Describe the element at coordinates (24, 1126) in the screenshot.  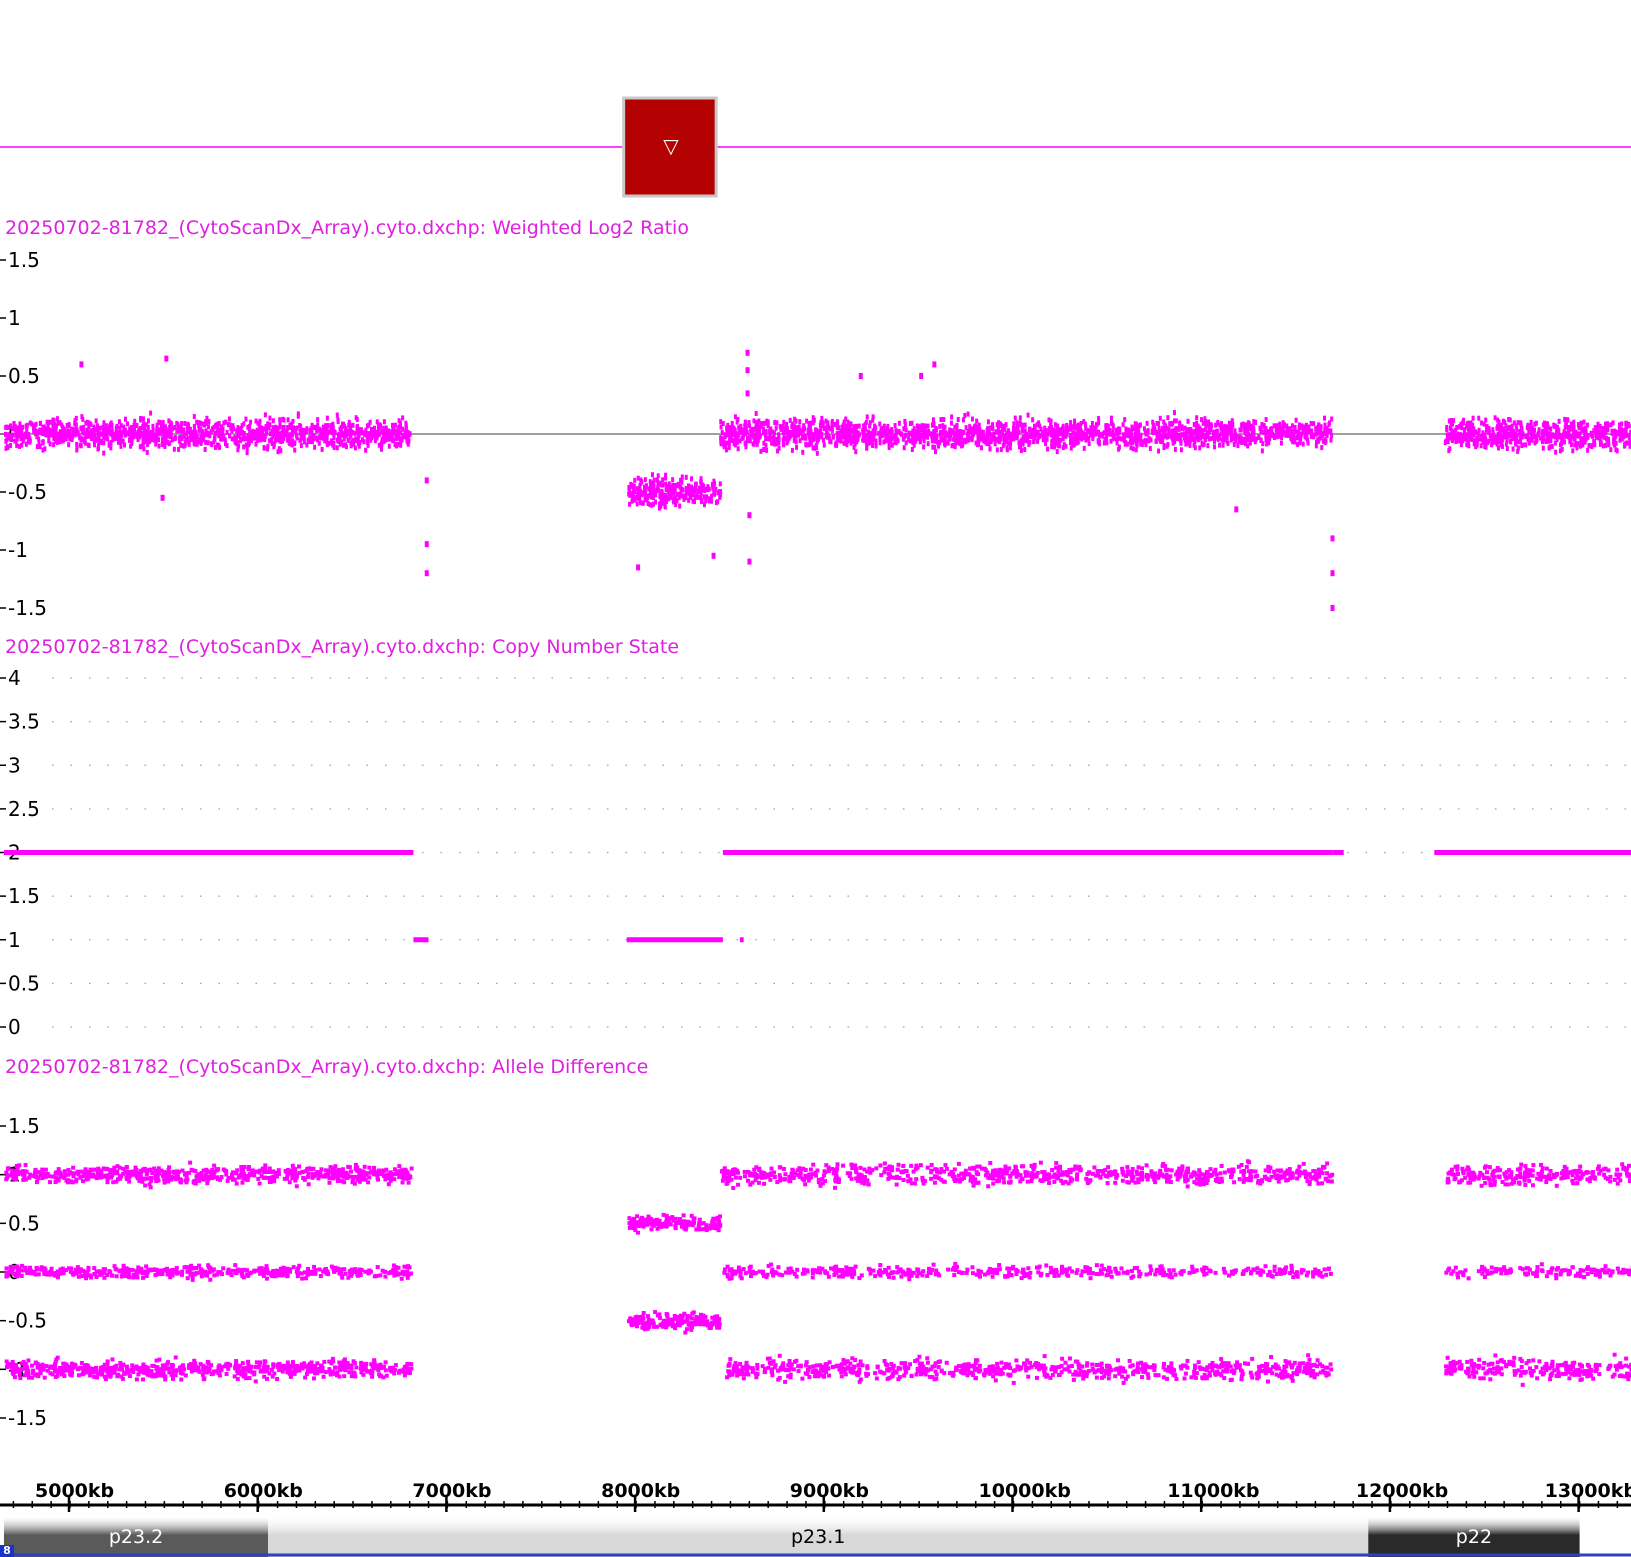
I see `y-tick-label: 1.5` at that location.